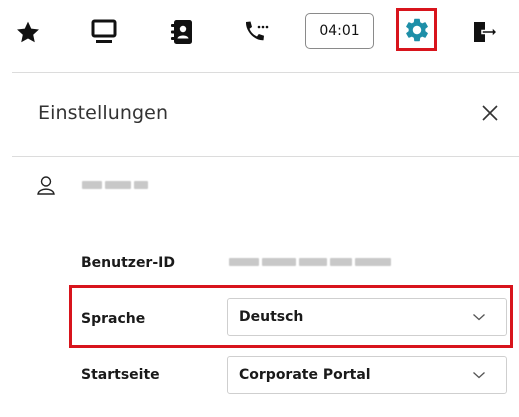 The width and height of the screenshot is (519, 417). Describe the element at coordinates (128, 263) in the screenshot. I see `user-id-label: Benutzer-ID` at that location.